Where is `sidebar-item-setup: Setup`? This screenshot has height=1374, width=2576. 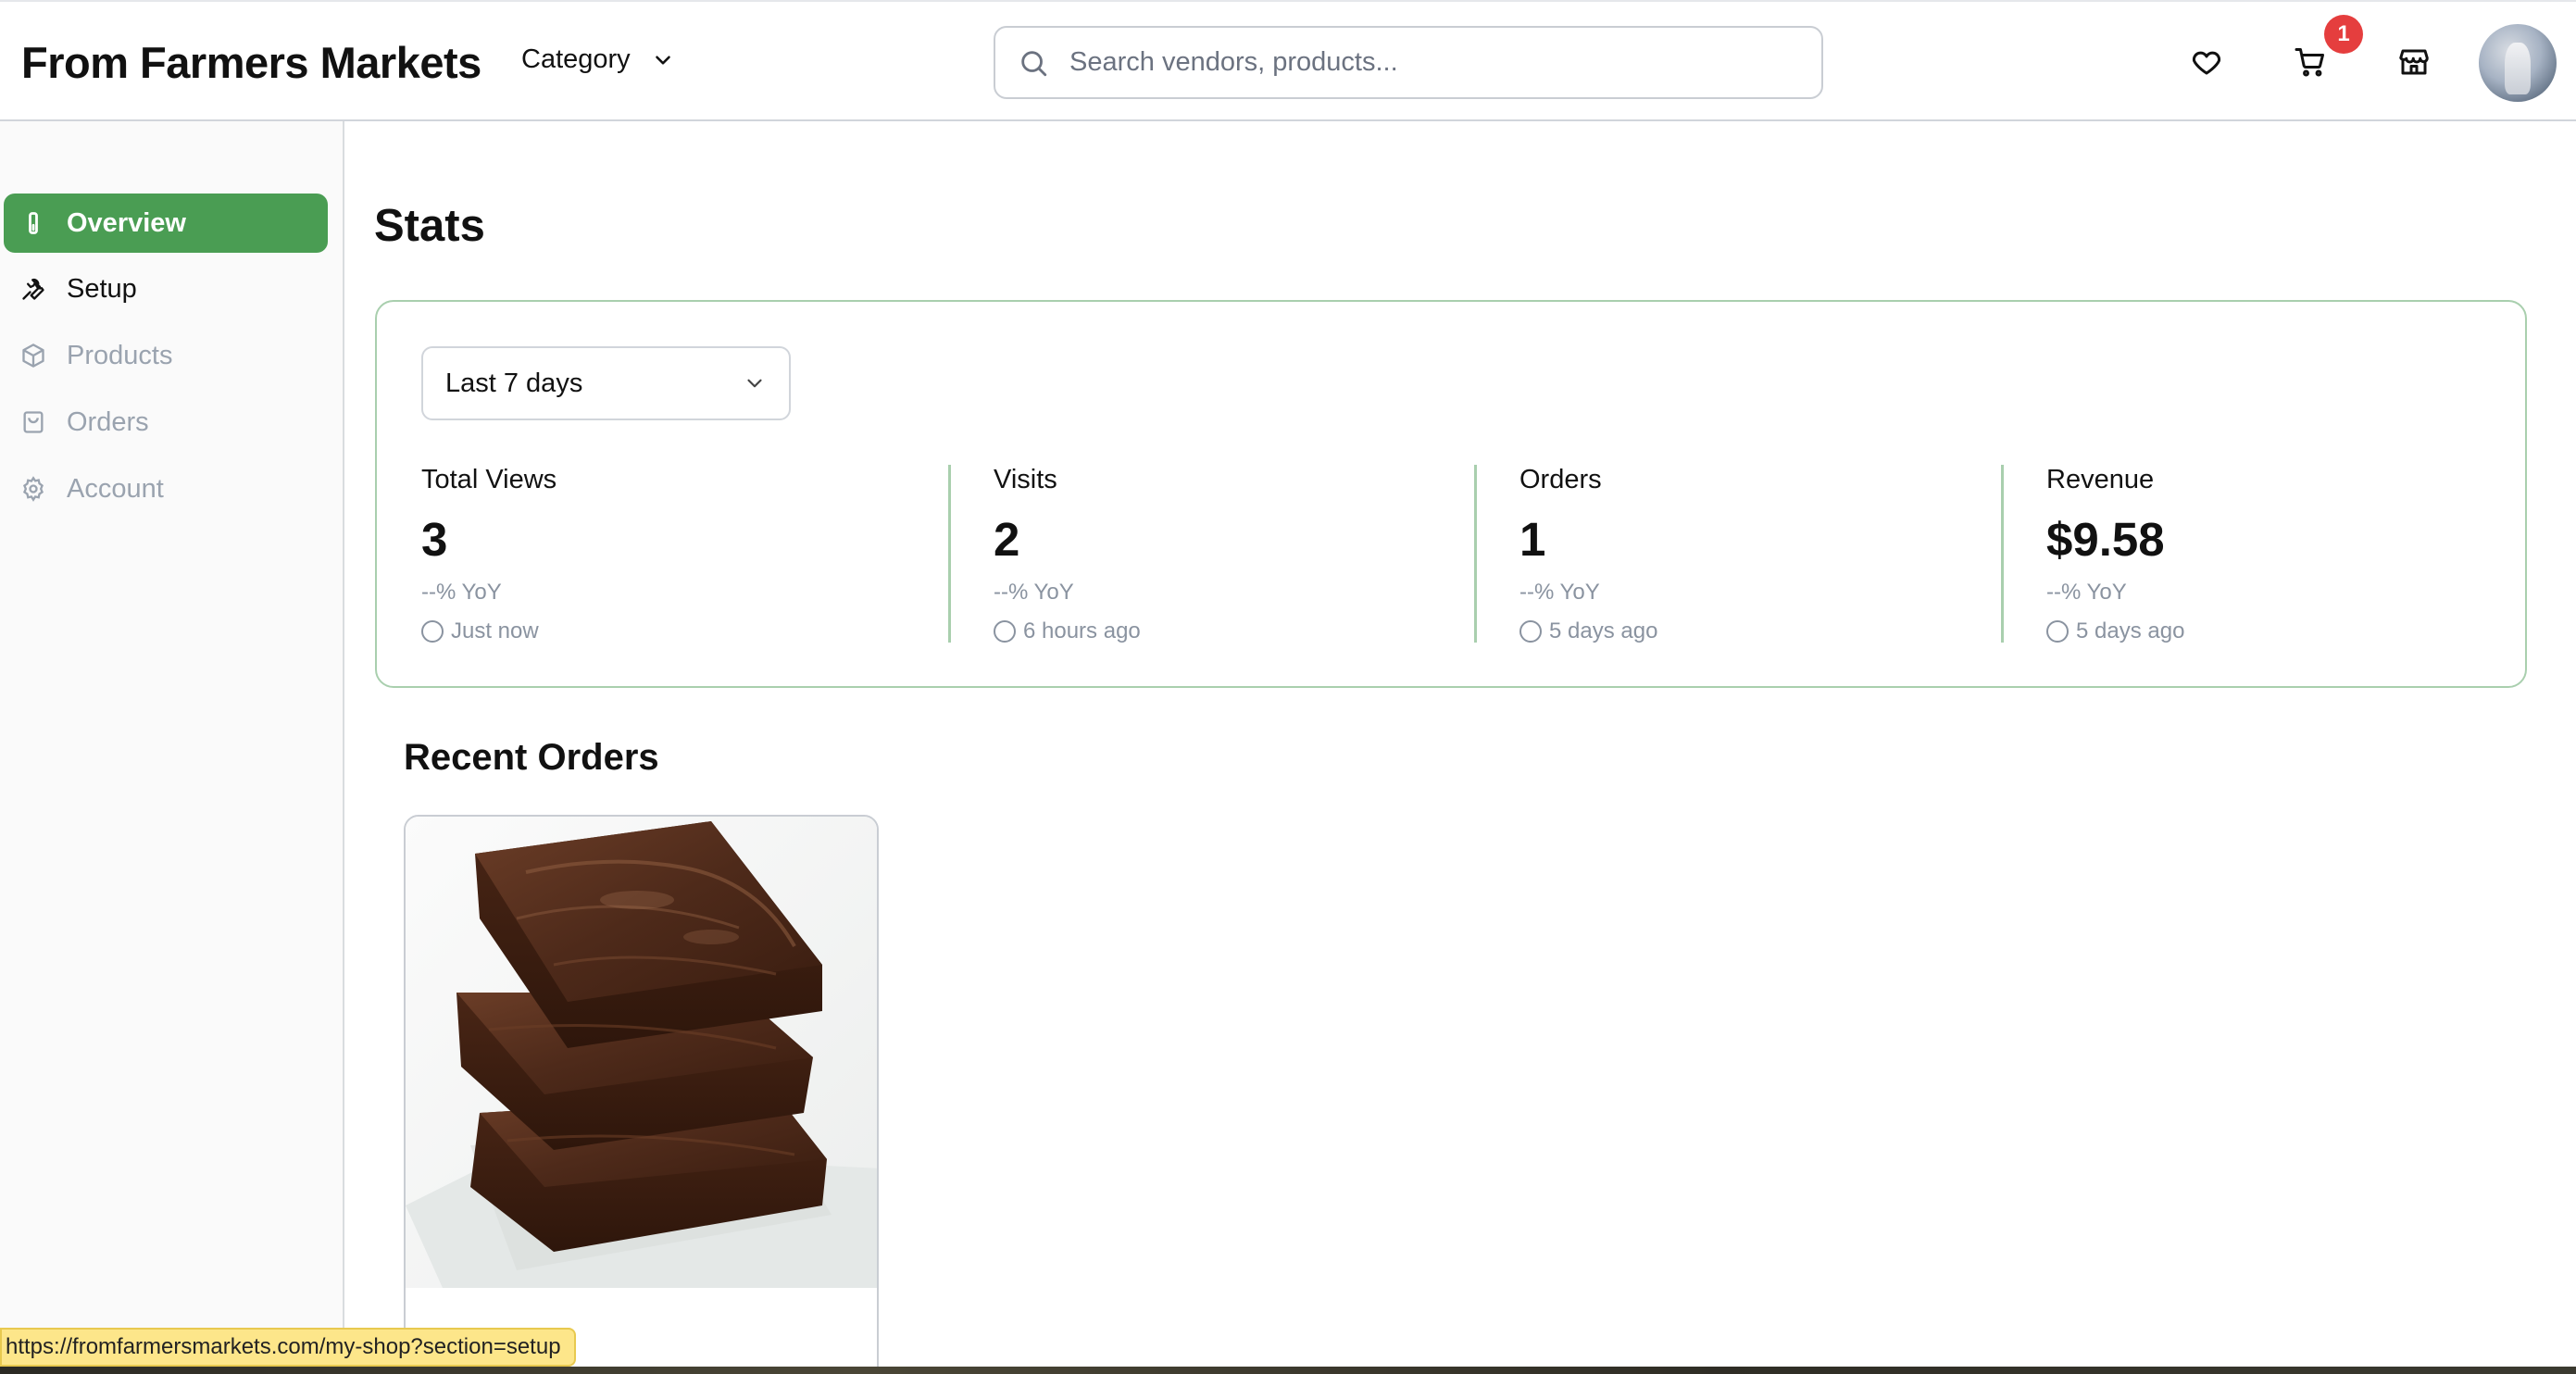 sidebar-item-setup: Setup is located at coordinates (166, 289).